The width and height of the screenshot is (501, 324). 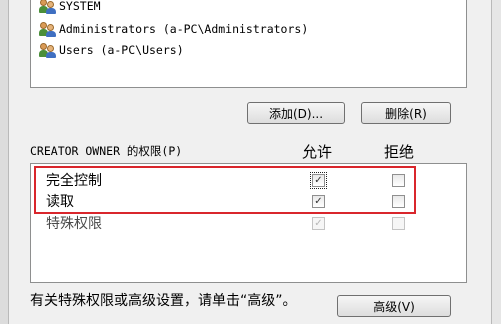 I want to click on allow-column-header: 允许, so click(x=317, y=152).